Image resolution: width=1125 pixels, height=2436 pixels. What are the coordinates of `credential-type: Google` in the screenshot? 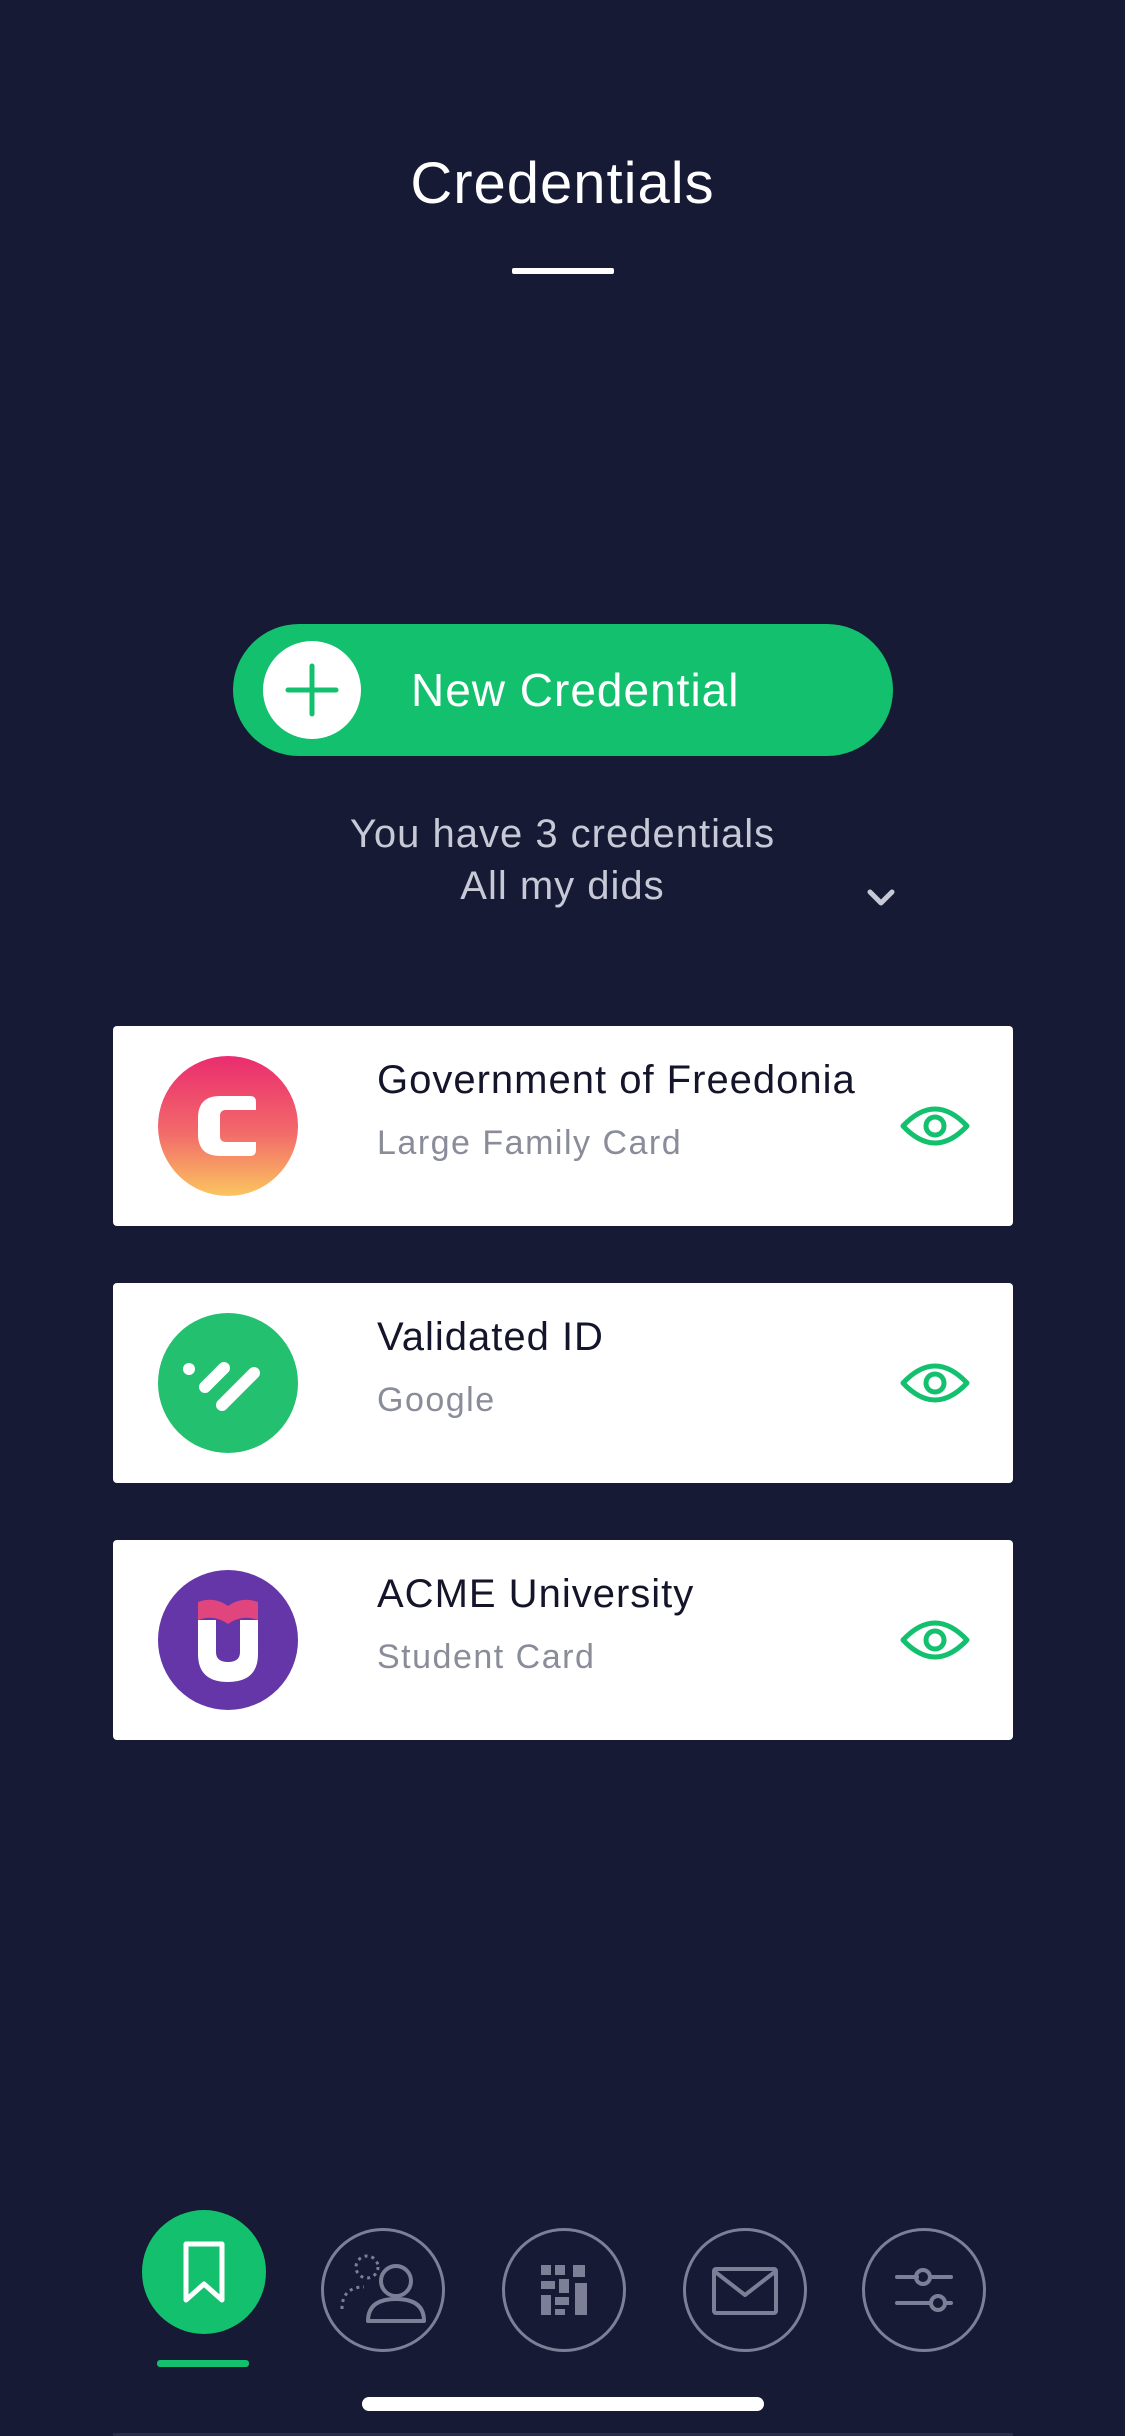 It's located at (436, 1400).